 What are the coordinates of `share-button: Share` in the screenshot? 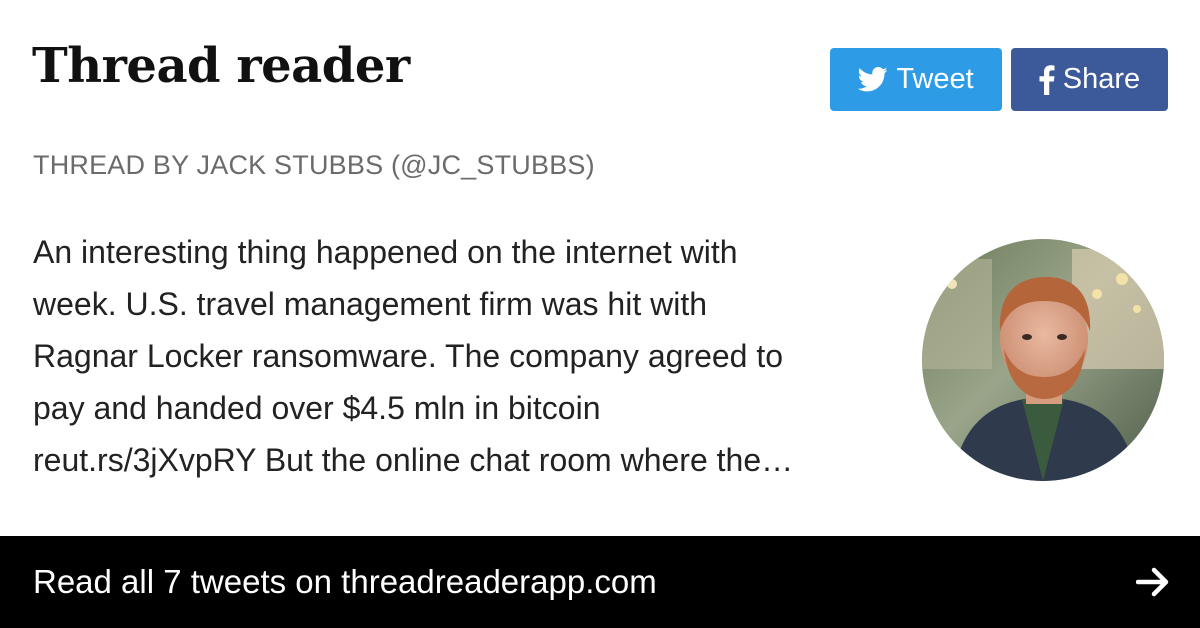 It's located at (1089, 79).